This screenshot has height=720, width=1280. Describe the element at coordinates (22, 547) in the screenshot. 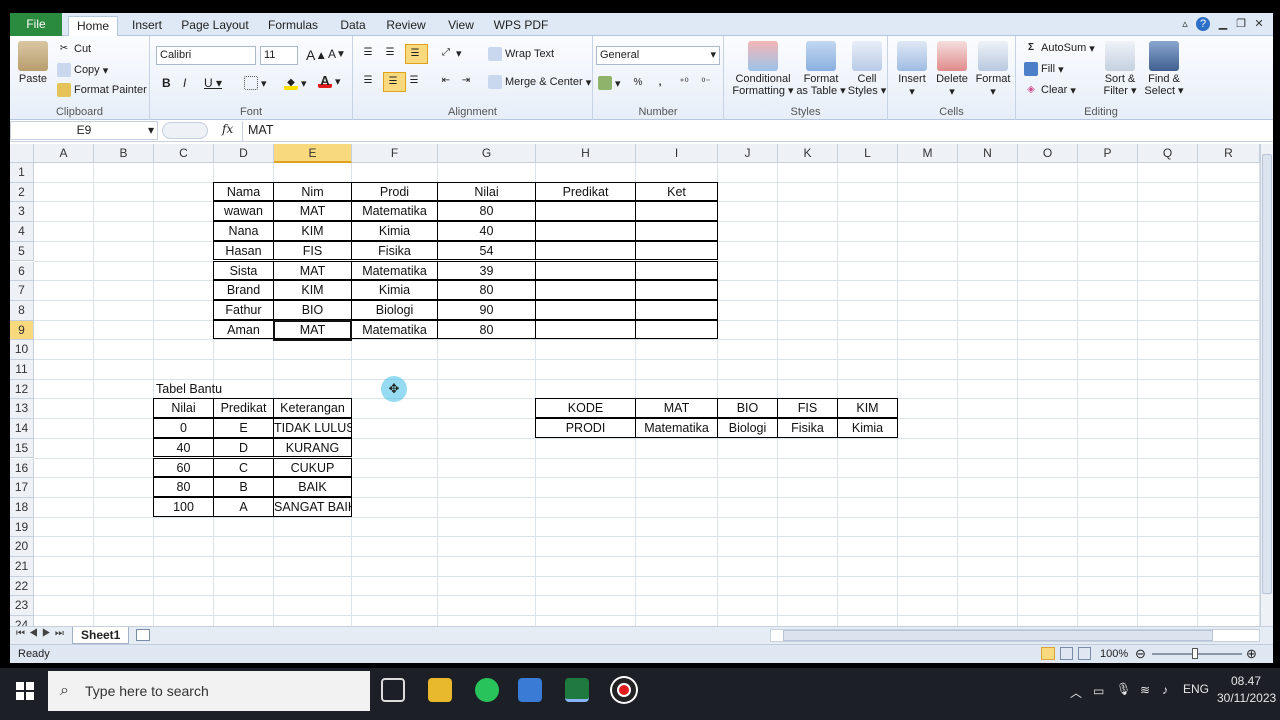

I see `row-header-20: 20` at that location.